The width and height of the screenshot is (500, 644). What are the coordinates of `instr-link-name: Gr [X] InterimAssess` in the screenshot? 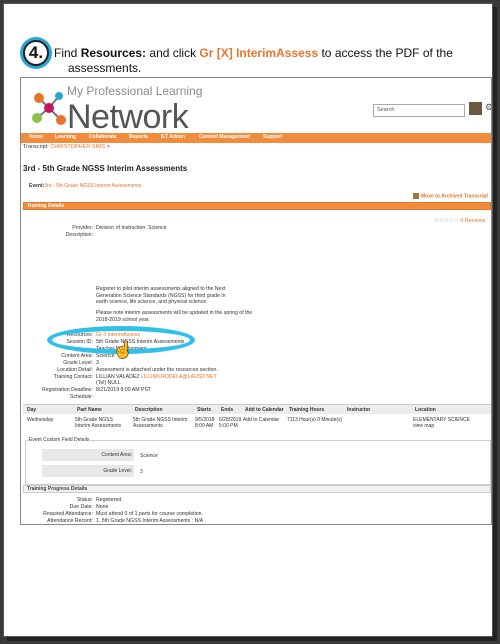 It's located at (259, 53).